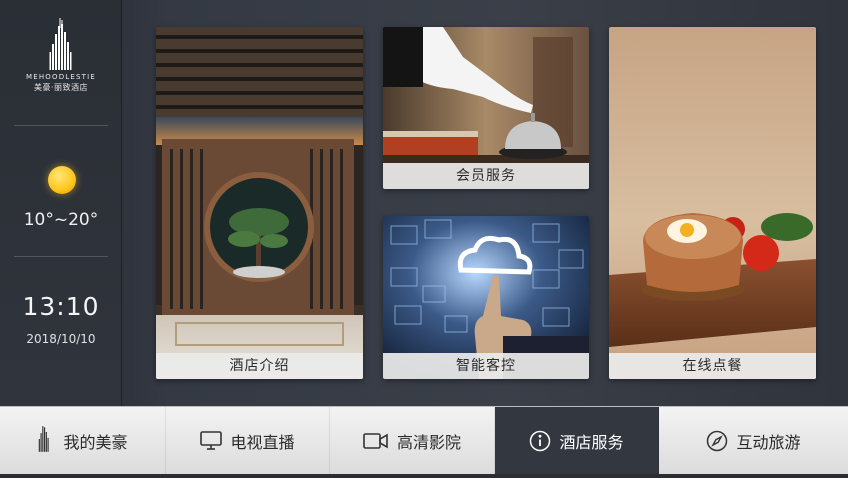 This screenshot has width=848, height=478. What do you see at coordinates (717, 441) in the screenshot?
I see `compass-icon` at bounding box center [717, 441].